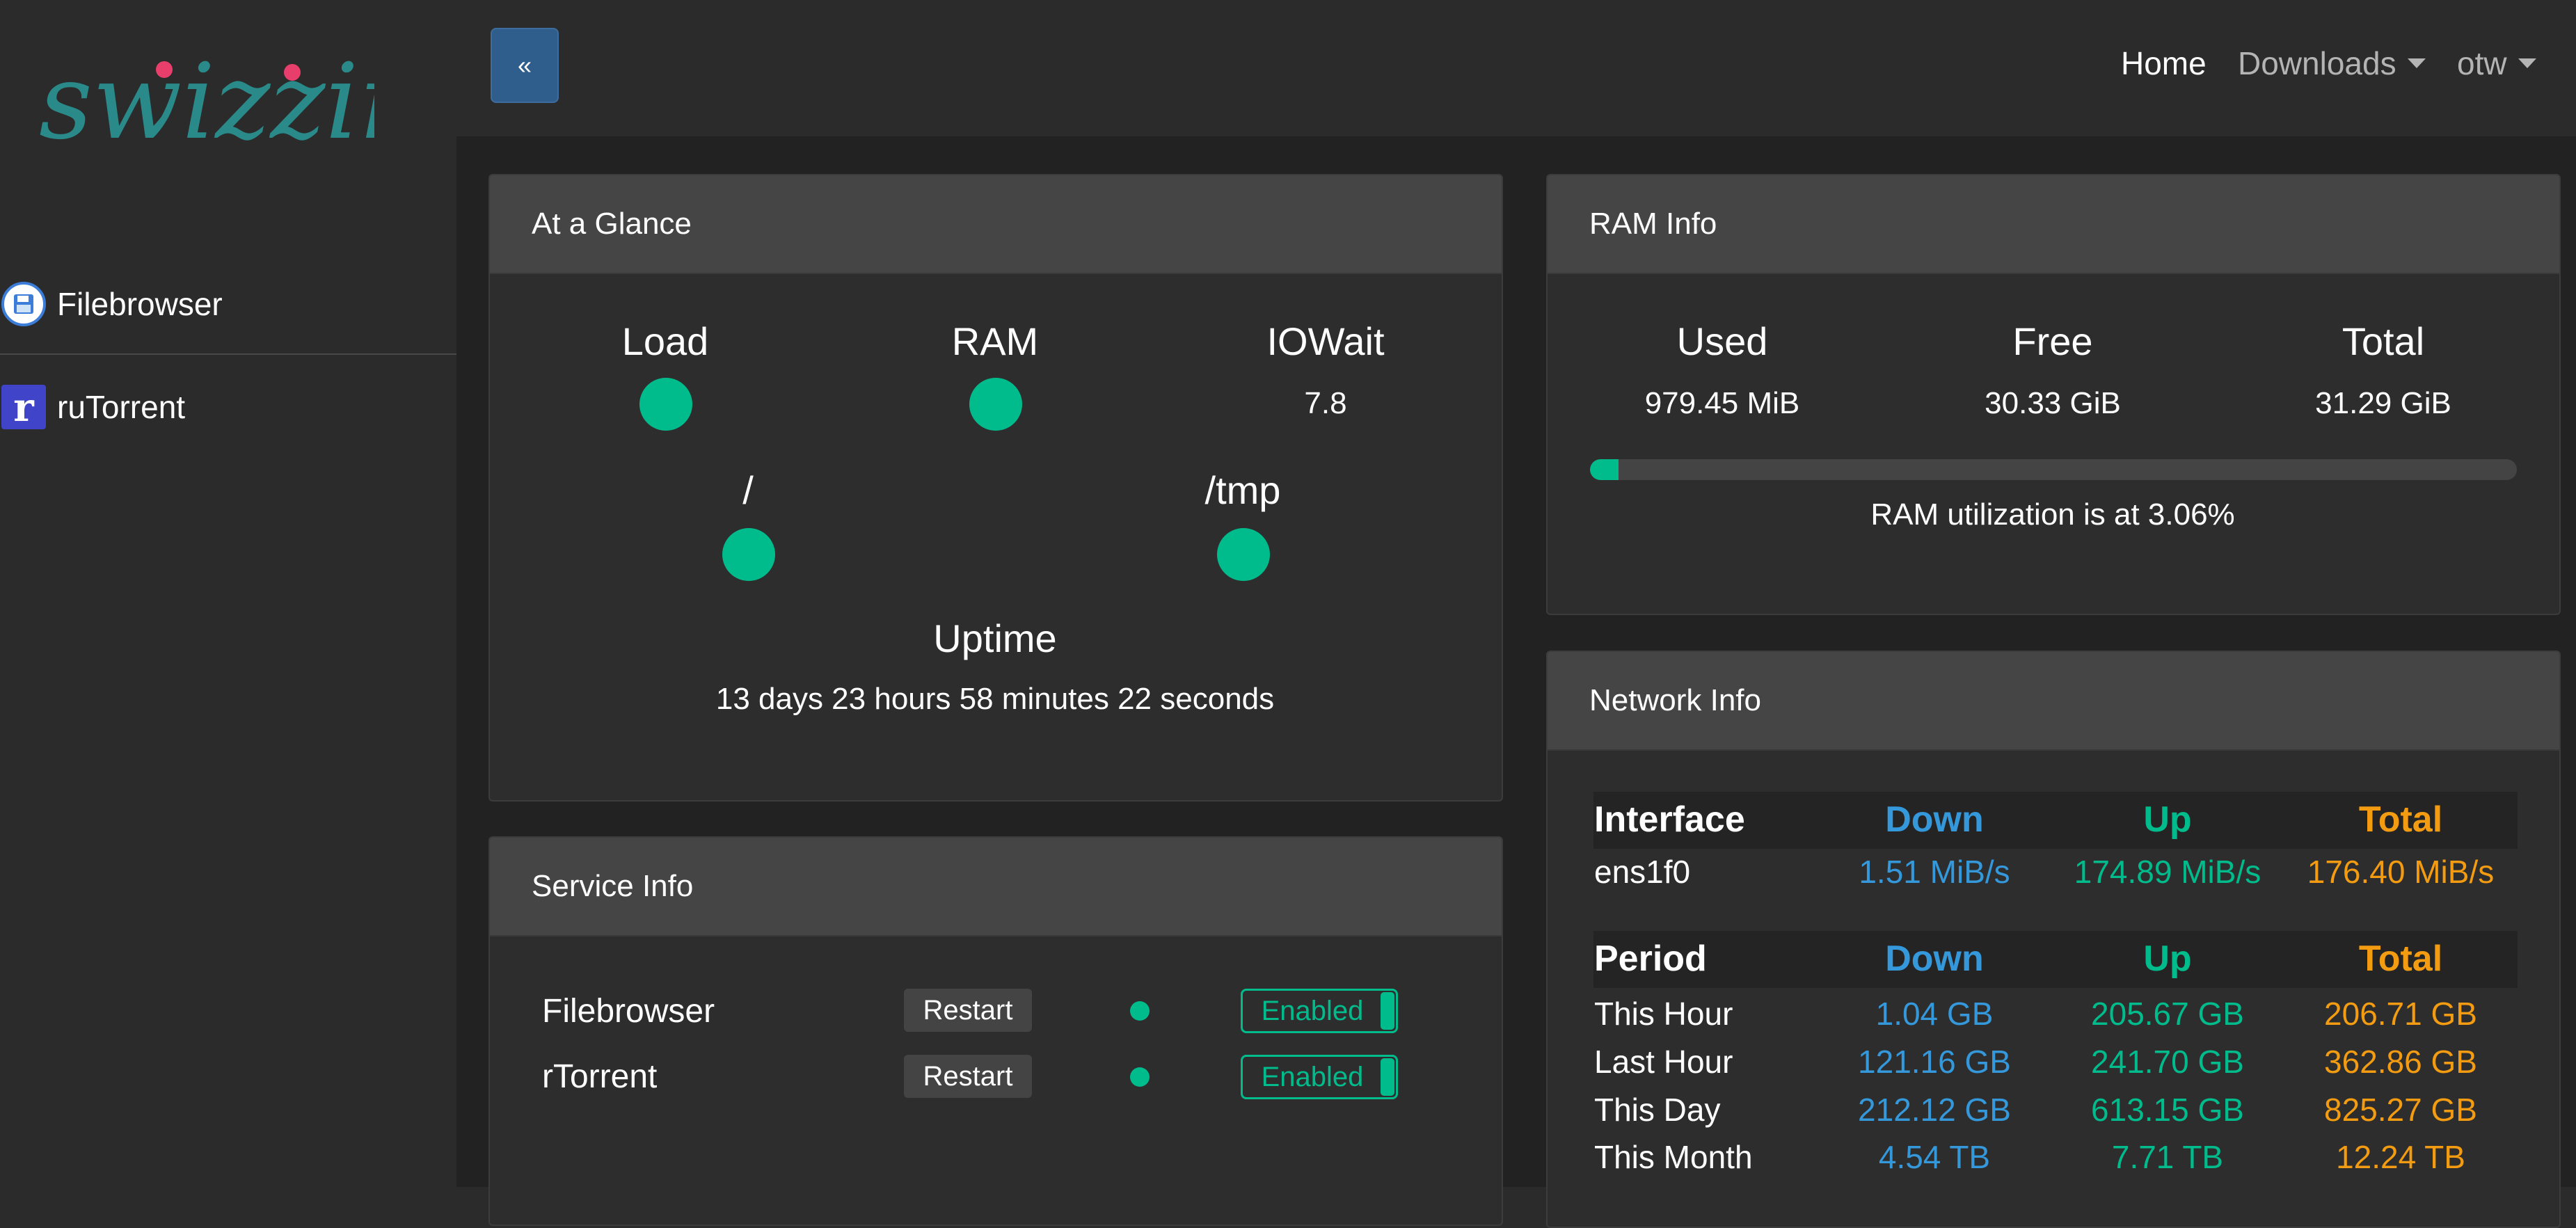 The height and width of the screenshot is (1228, 2576). What do you see at coordinates (2053, 225) in the screenshot?
I see `ram-card-title: RAM Info` at bounding box center [2053, 225].